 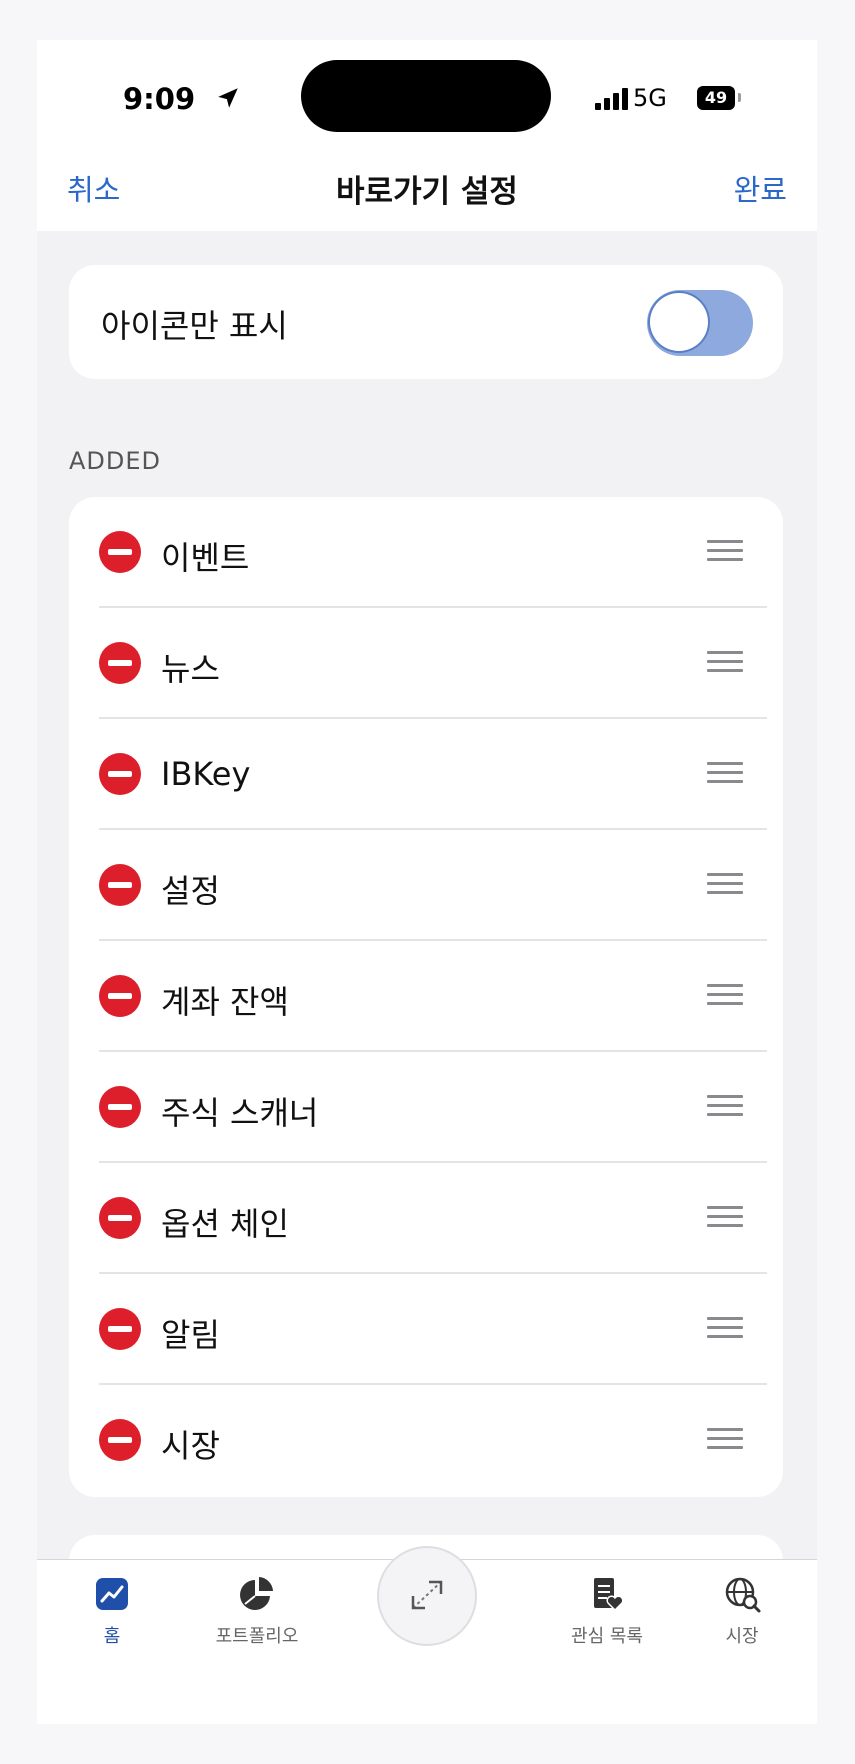 What do you see at coordinates (427, 192) in the screenshot?
I see `page-title: 바로가기 설정` at bounding box center [427, 192].